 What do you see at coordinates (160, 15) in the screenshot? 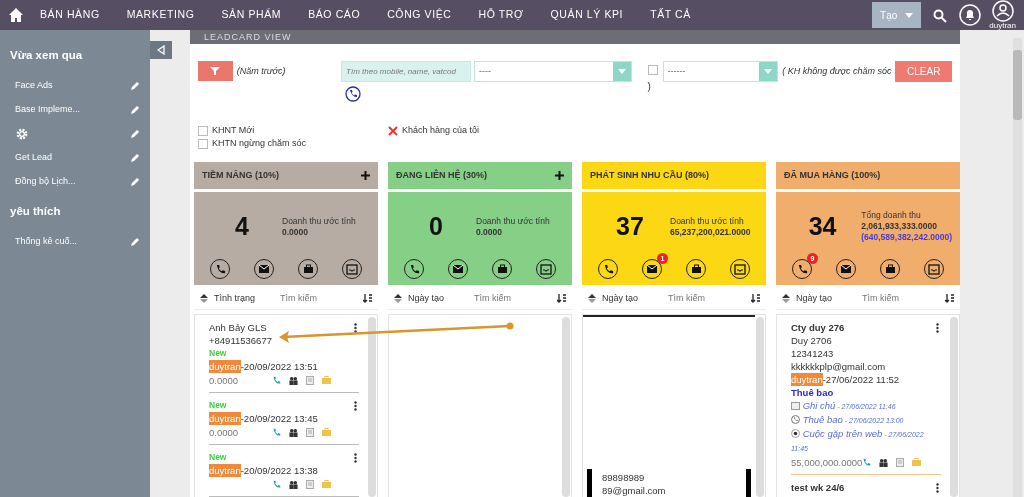
I see `nav-item: MARKETING` at bounding box center [160, 15].